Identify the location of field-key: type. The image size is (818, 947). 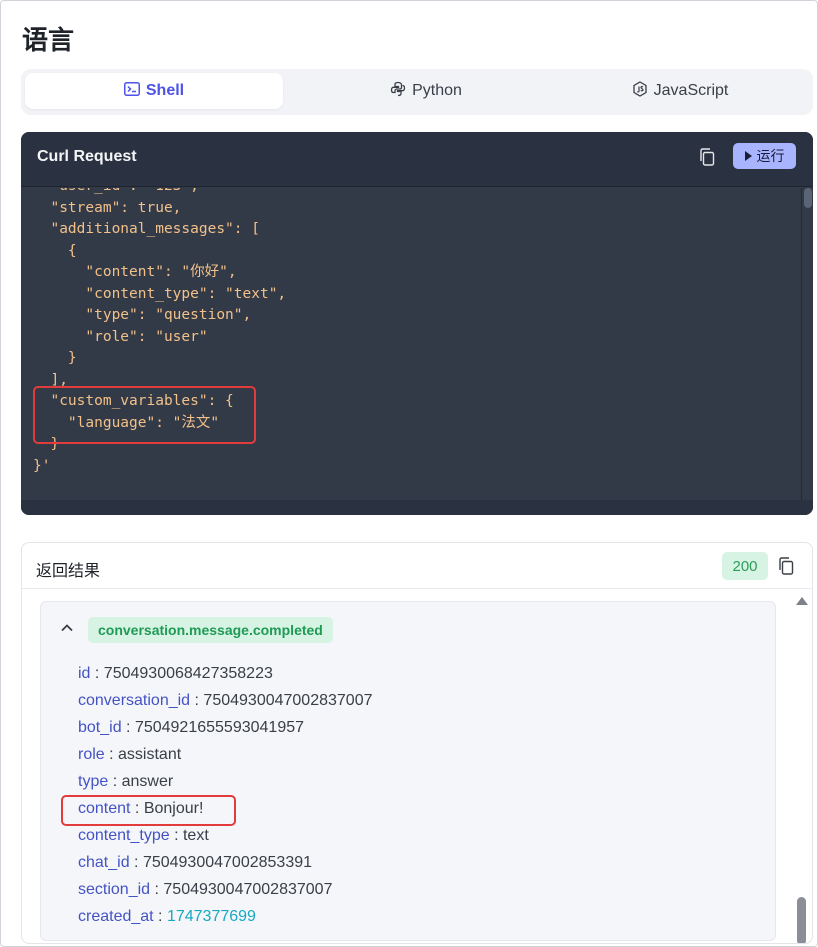
(93, 781).